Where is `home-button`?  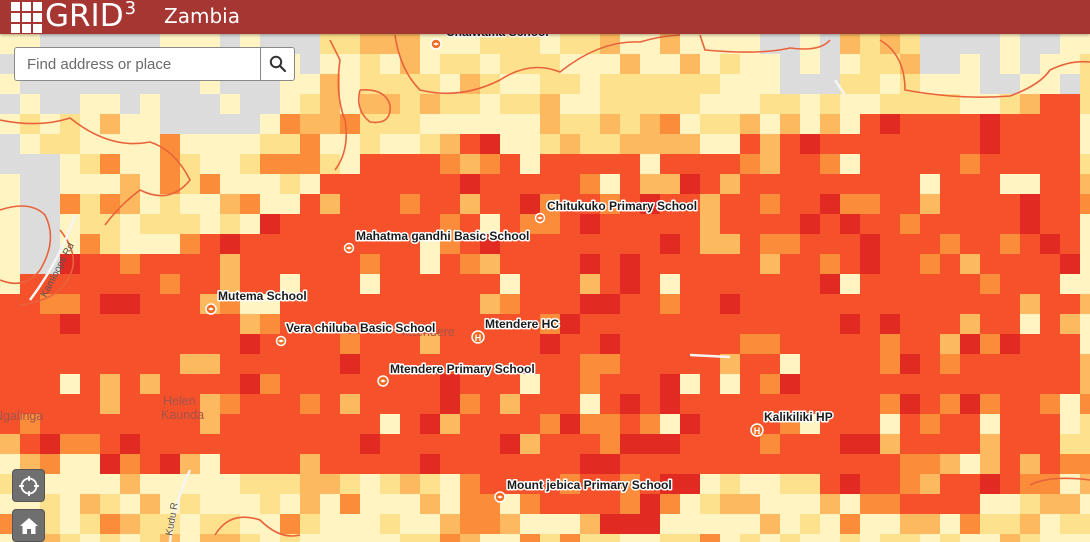 home-button is located at coordinates (28, 525).